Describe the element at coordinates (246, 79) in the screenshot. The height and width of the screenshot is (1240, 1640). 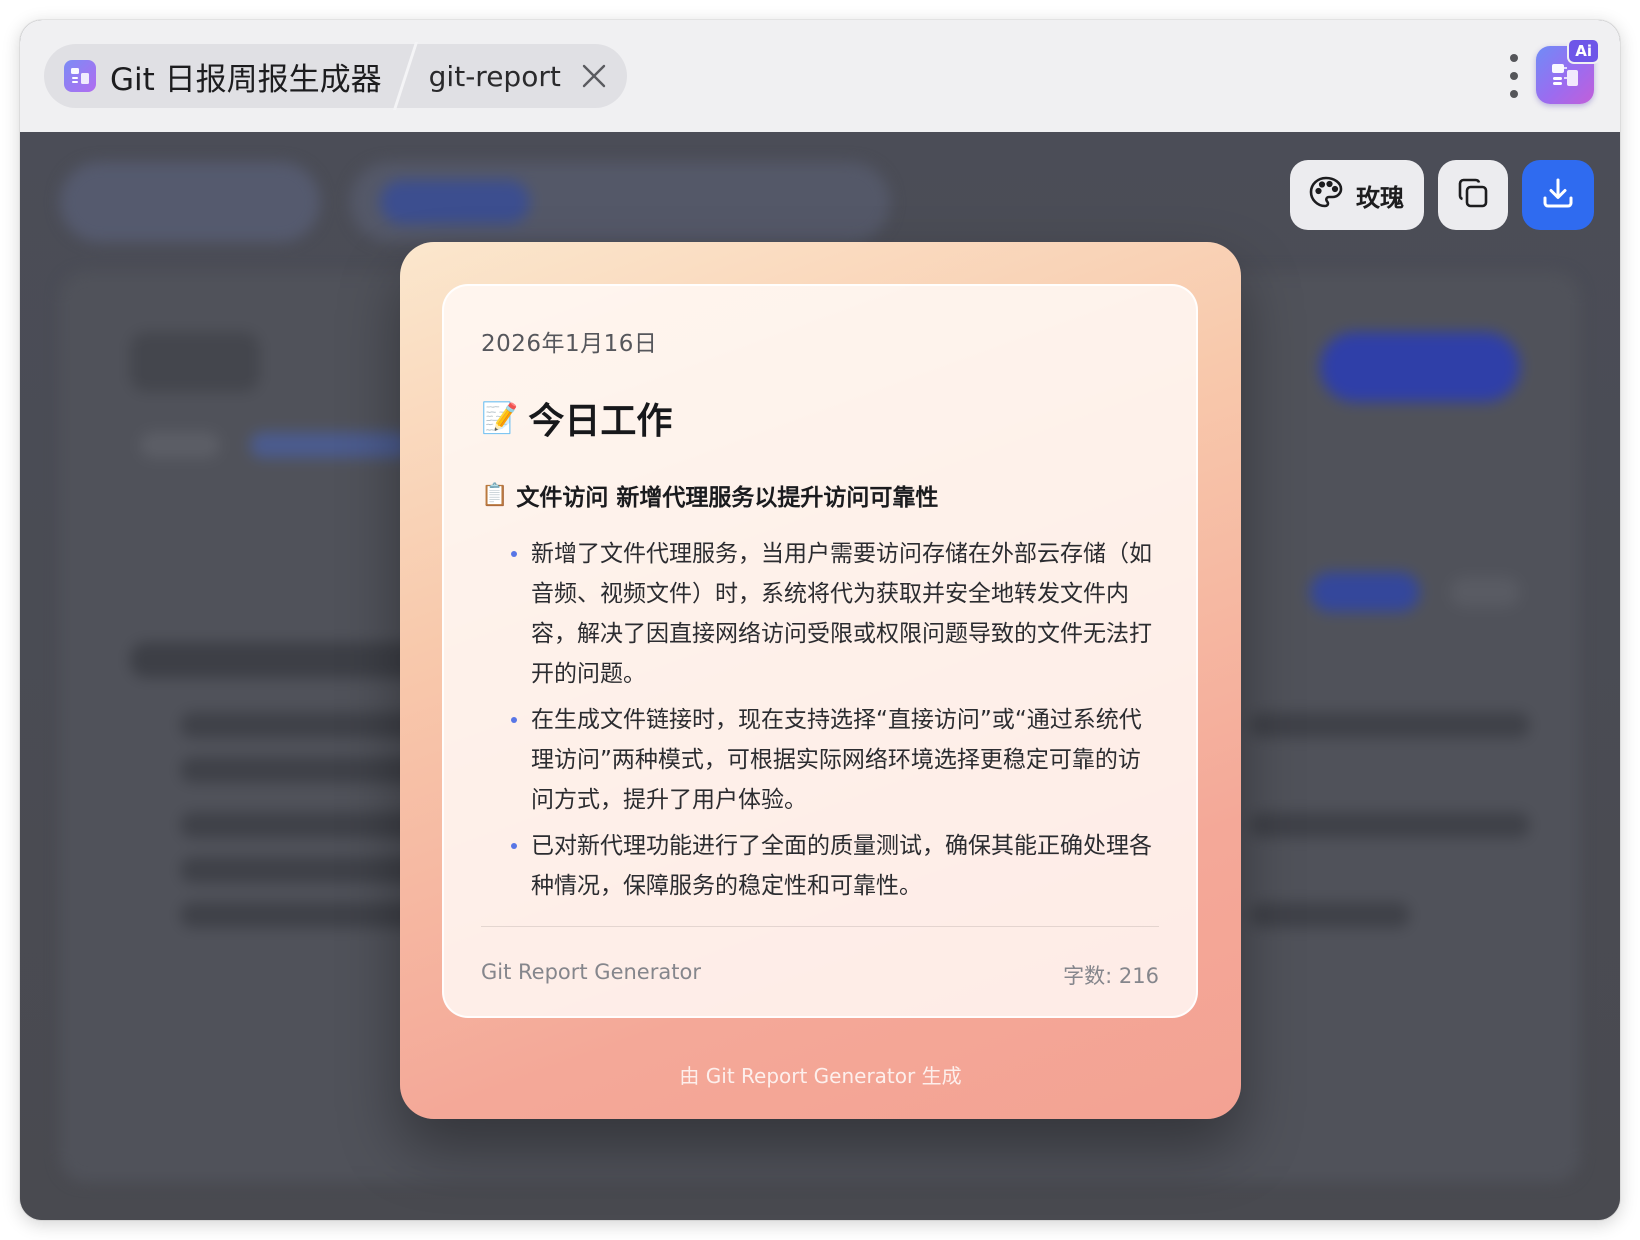
I see `tab-title: Git 日报周报生成器` at that location.